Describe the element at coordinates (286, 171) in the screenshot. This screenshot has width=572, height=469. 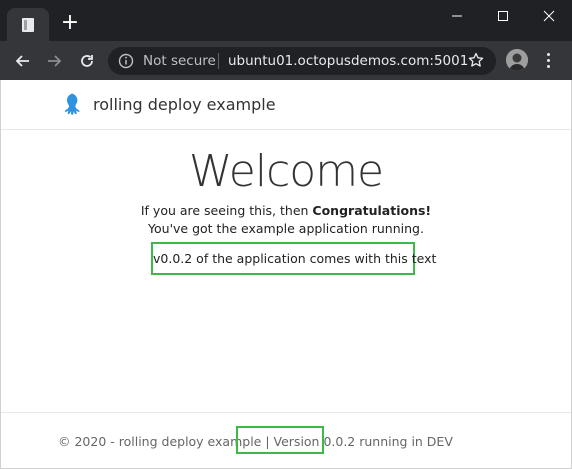
I see `page-title: Welcome` at that location.